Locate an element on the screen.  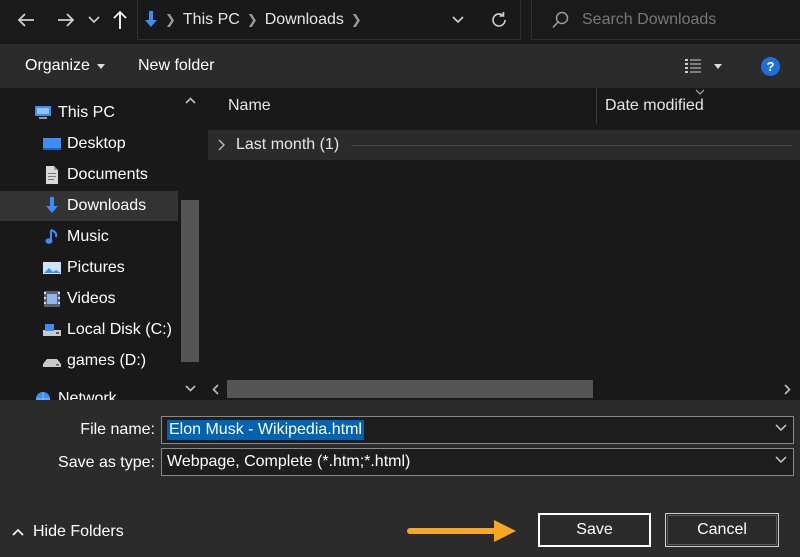
refresh-icon is located at coordinates (499, 19).